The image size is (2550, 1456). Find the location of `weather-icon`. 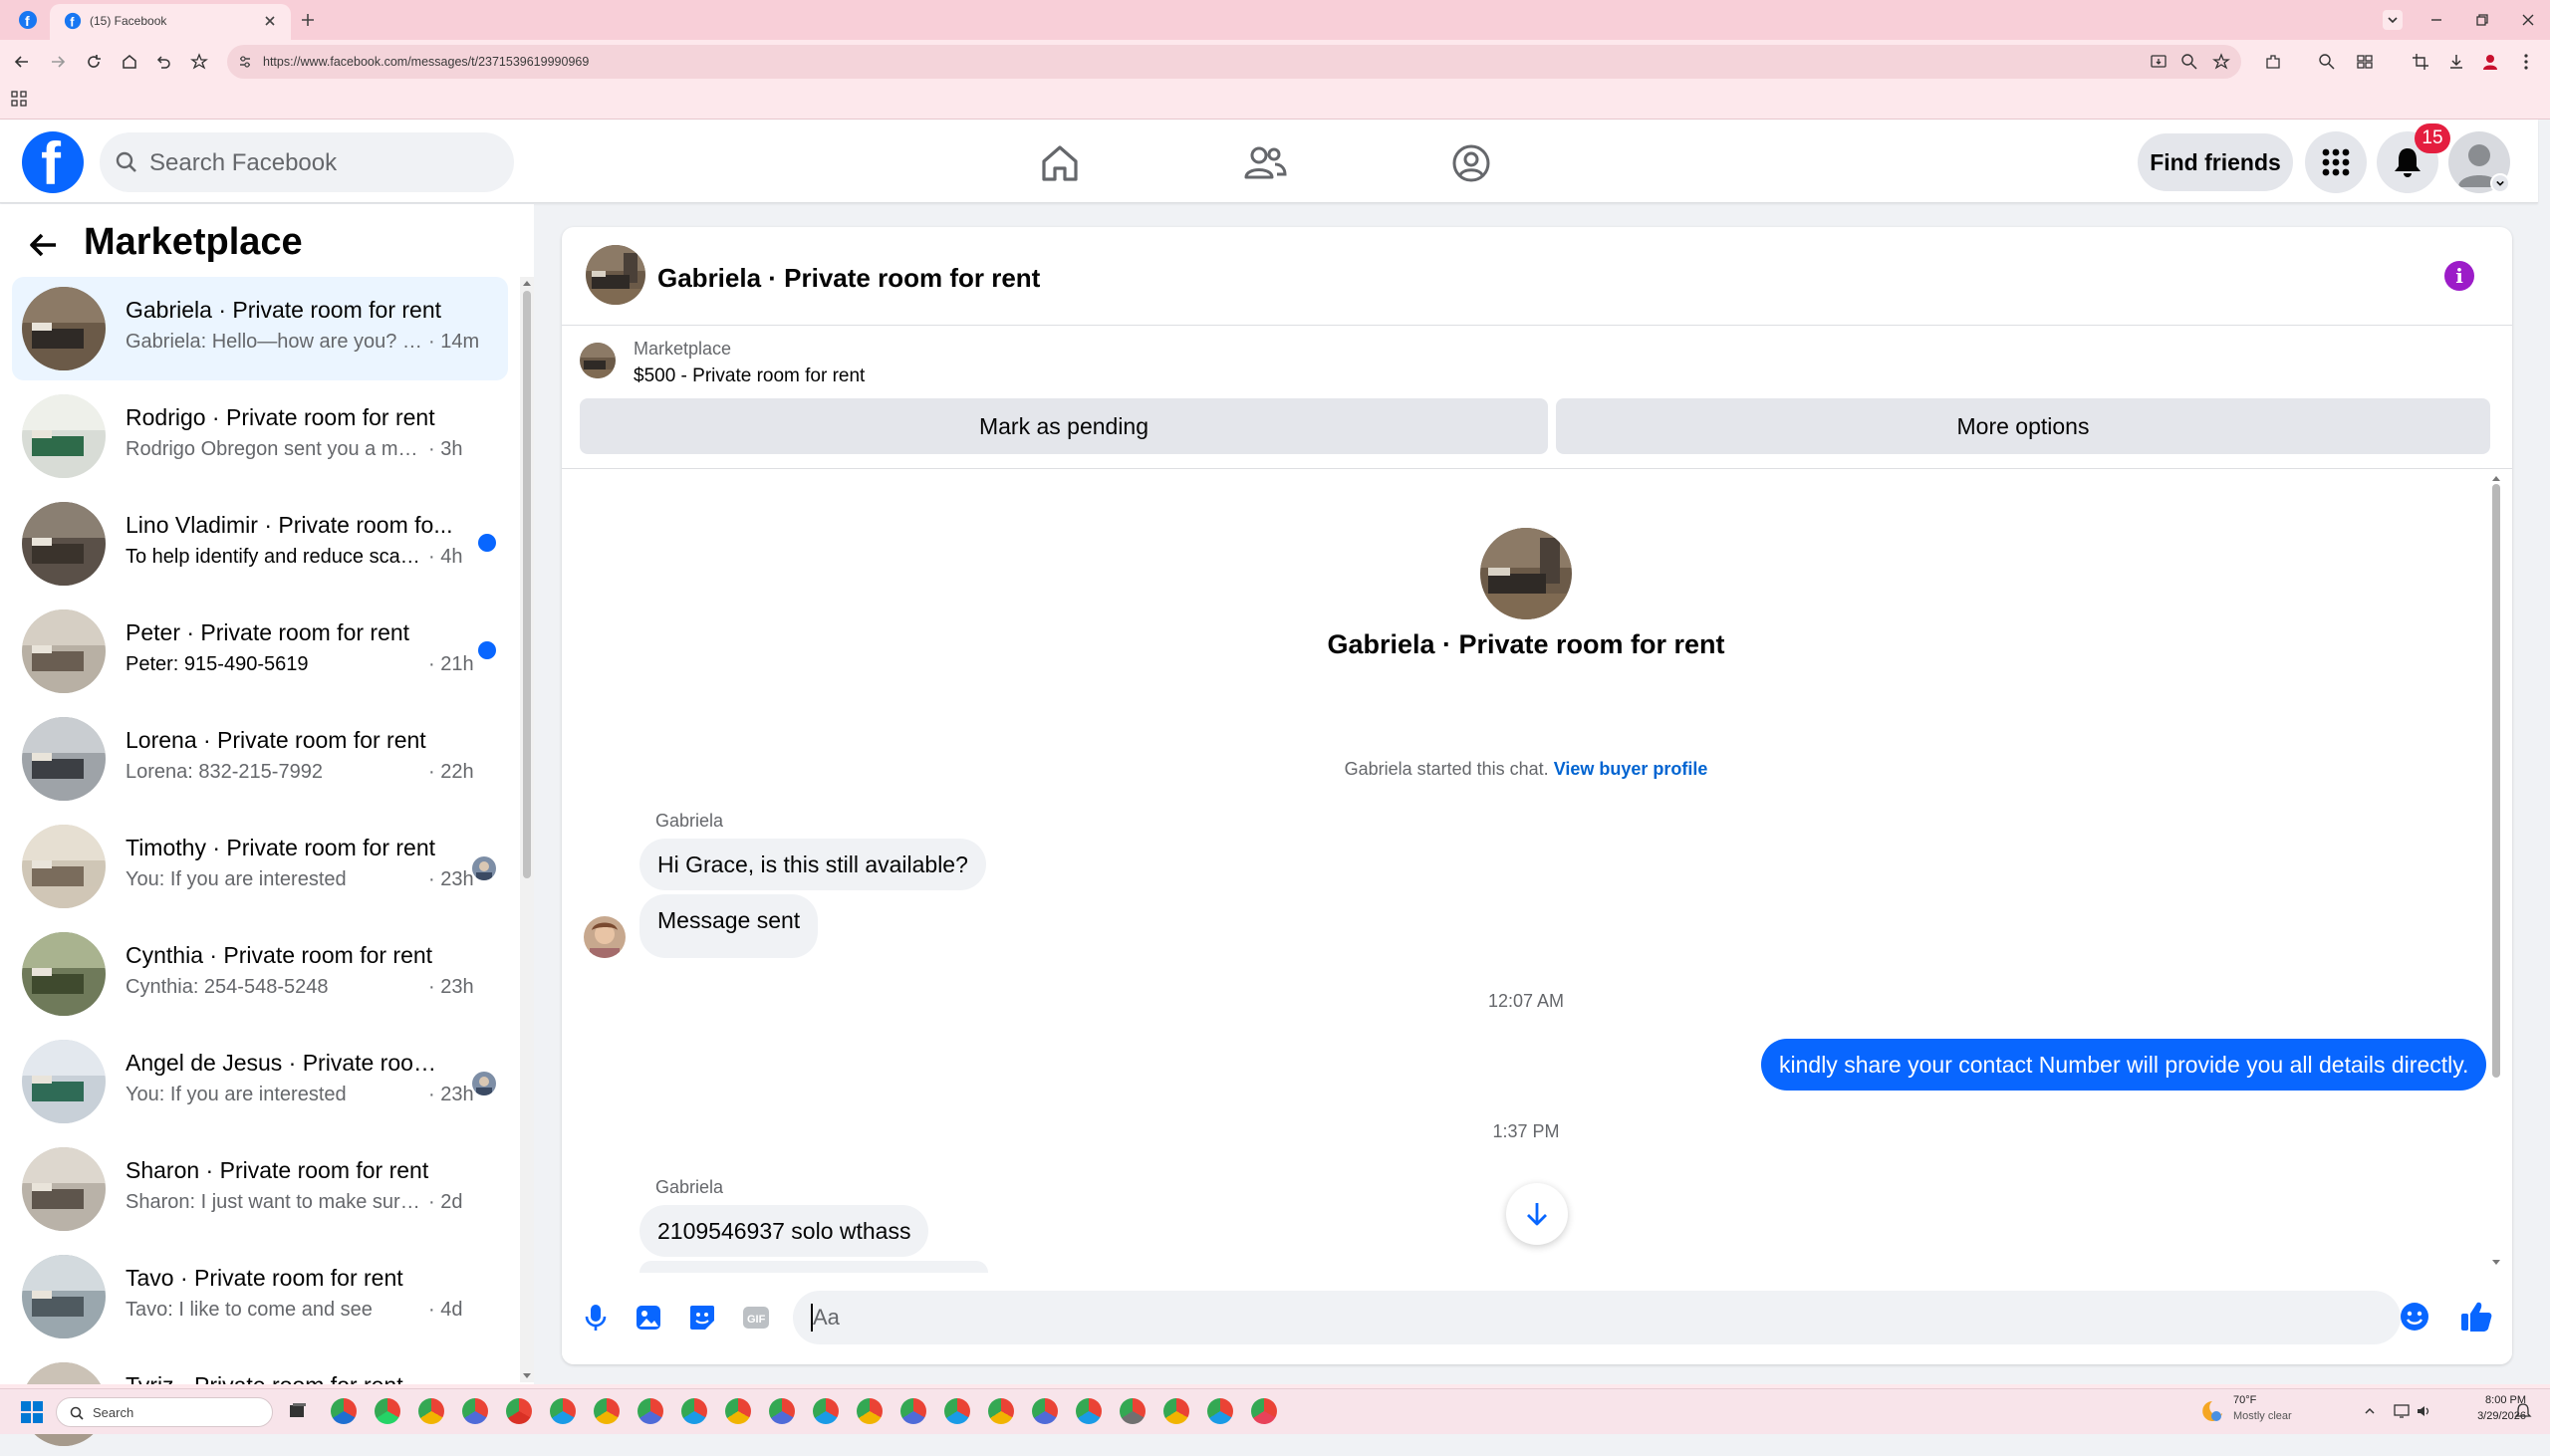

weather-icon is located at coordinates (2212, 1411).